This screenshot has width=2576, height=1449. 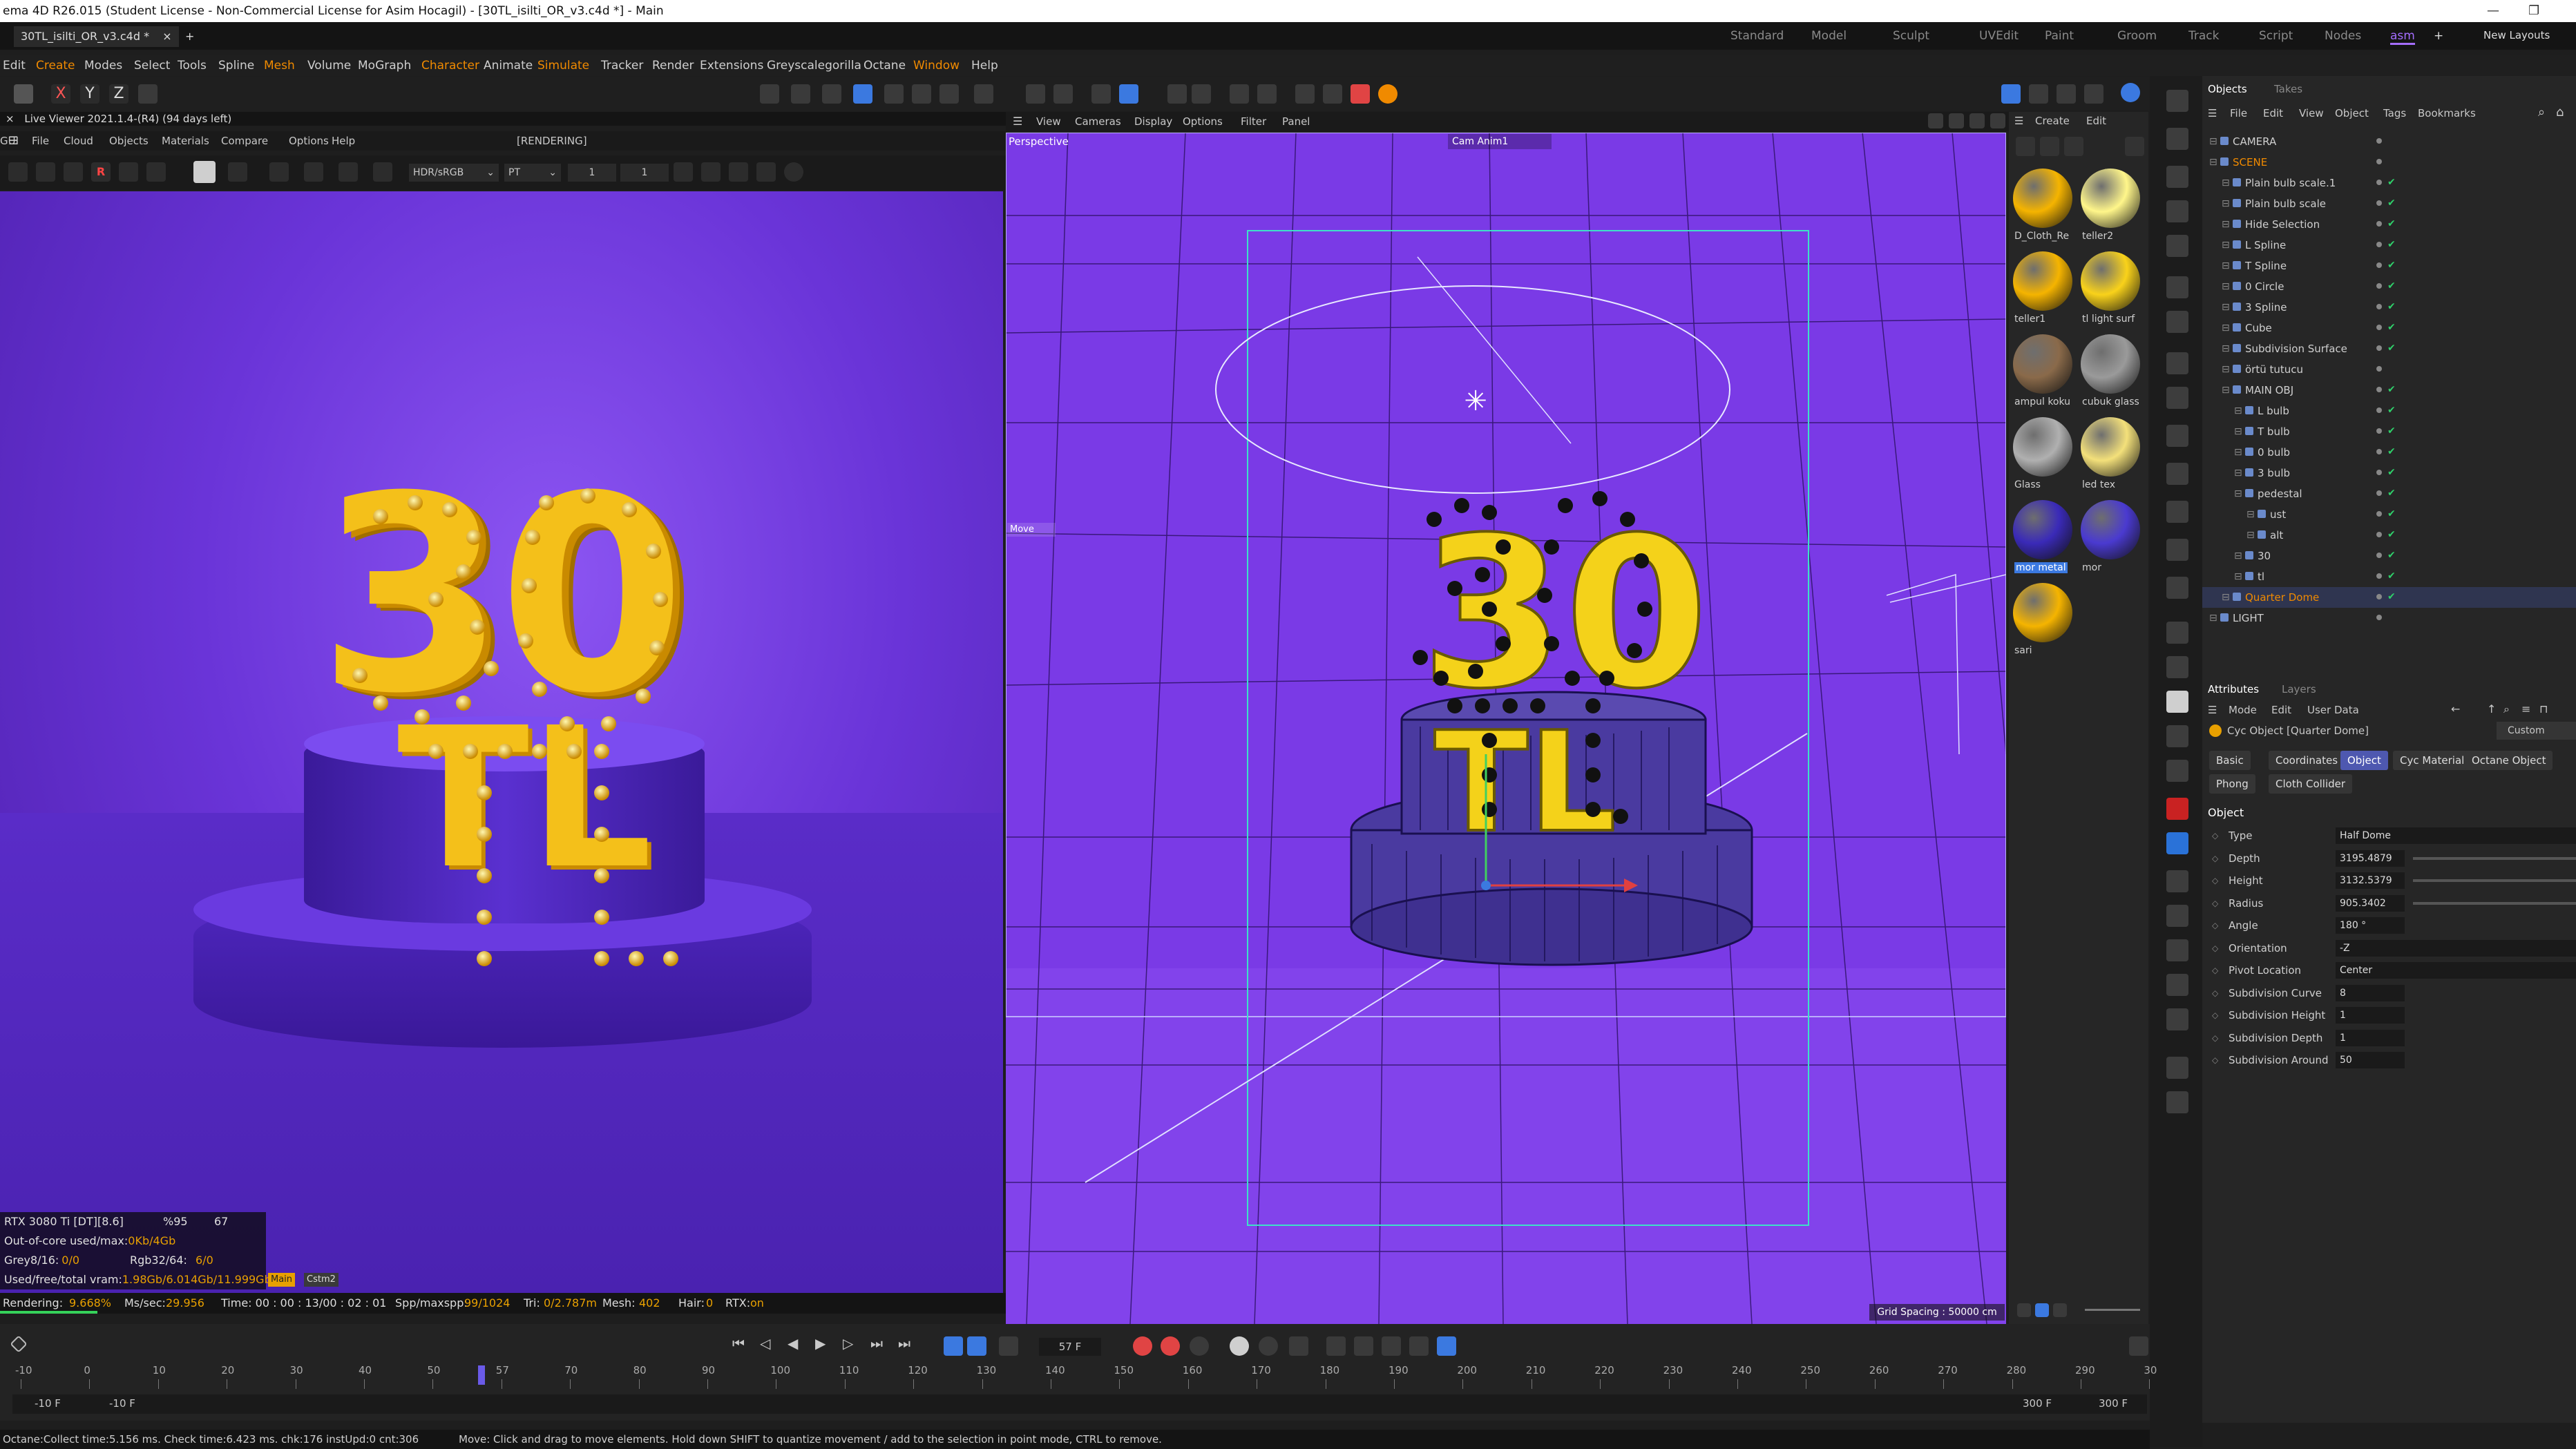 I want to click on attr-slider, so click(x=2494, y=880).